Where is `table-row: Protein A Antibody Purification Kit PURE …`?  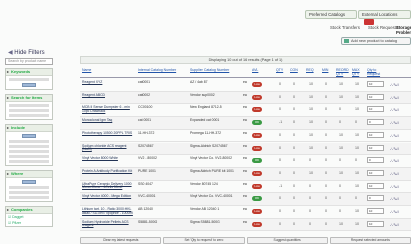
table-row: Protein A Antibody Purification Kit PURE … is located at coordinates (245, 174).